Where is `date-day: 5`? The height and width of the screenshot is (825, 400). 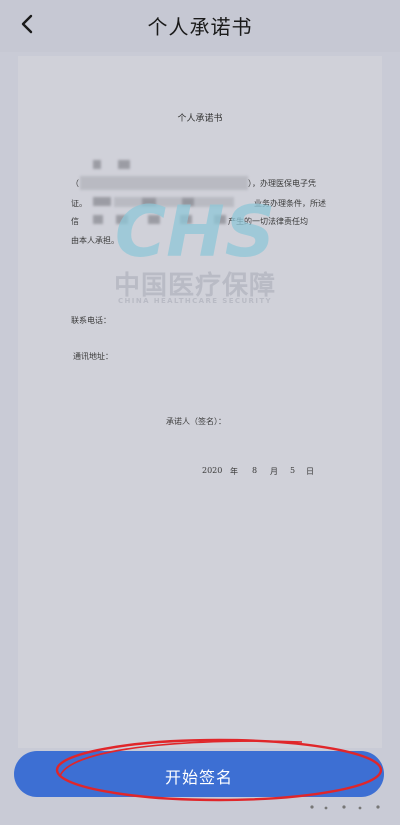 date-day: 5 is located at coordinates (293, 470).